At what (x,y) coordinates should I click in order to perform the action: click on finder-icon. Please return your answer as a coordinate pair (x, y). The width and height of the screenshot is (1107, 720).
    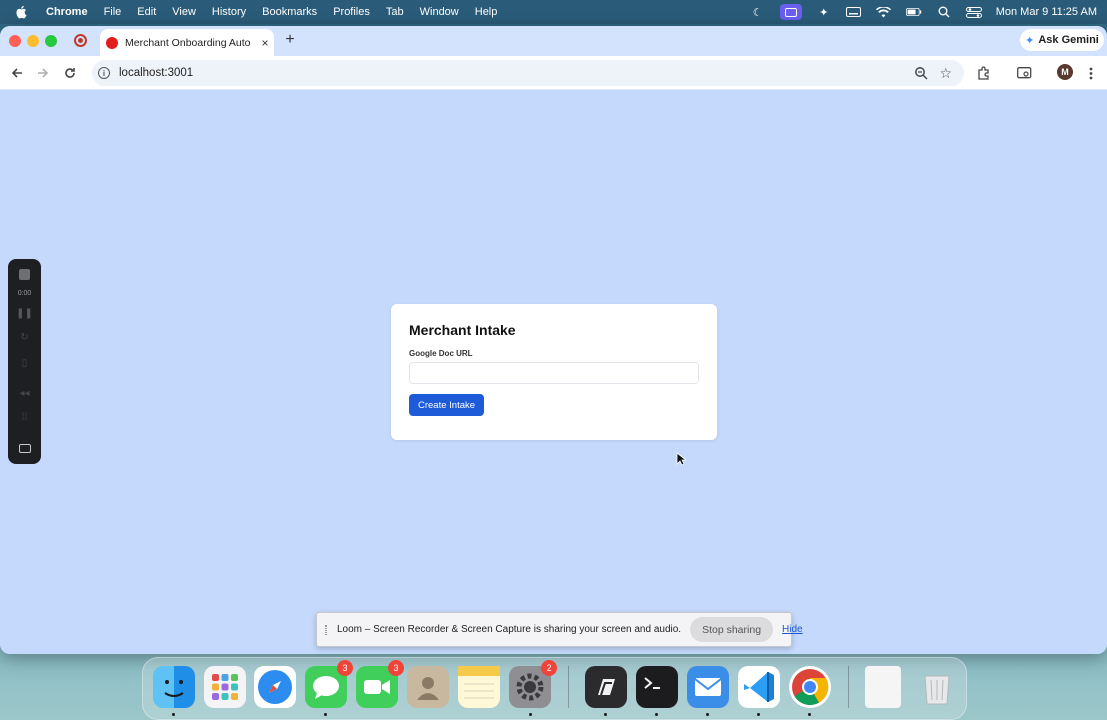
    Looking at the image, I should click on (174, 687).